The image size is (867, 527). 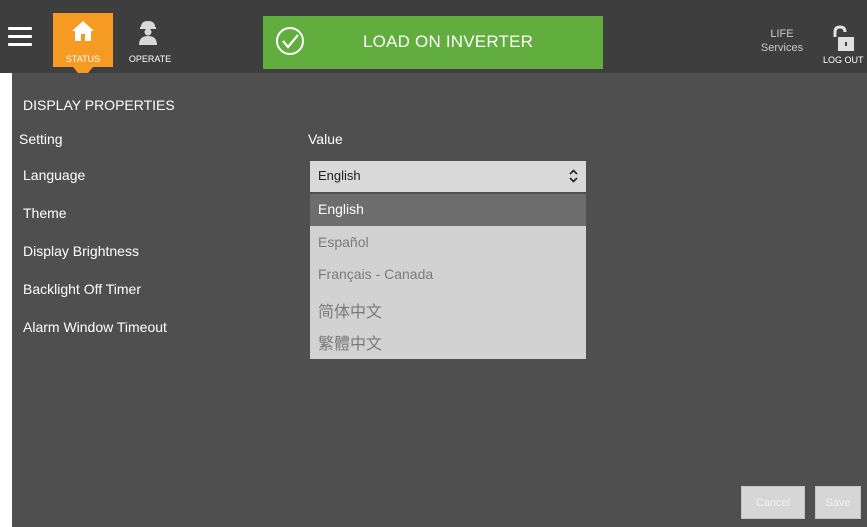 I want to click on services-label: Services, so click(x=782, y=48).